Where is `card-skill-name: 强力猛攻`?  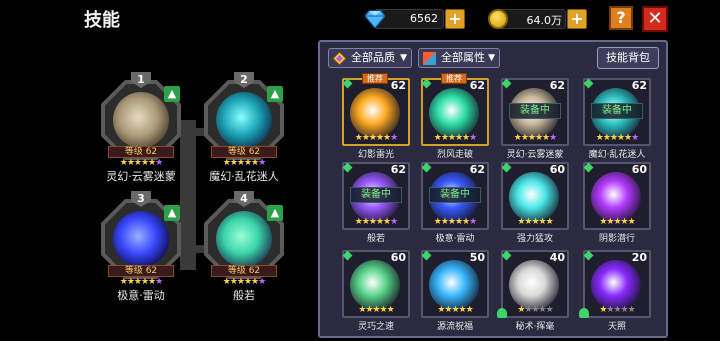
card-skill-name: 强力猛攻 is located at coordinates (534, 239).